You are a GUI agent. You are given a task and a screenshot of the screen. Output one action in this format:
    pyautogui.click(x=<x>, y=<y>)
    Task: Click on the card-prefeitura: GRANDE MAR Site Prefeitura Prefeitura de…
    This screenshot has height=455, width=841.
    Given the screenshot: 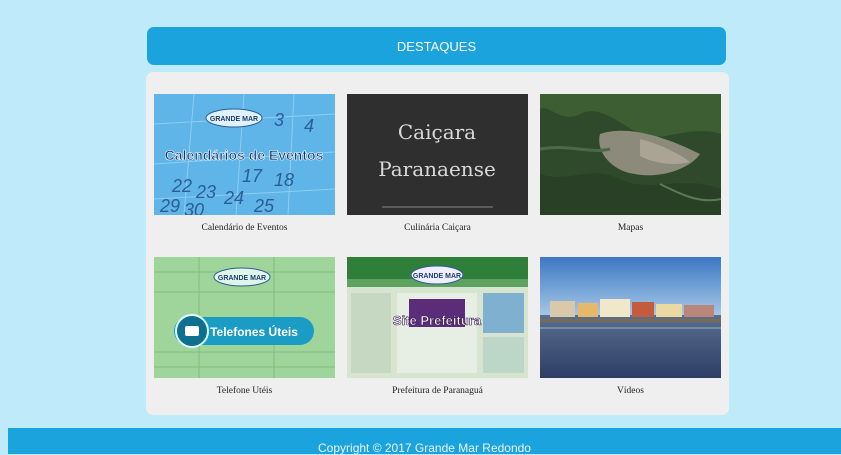 What is the action you would take?
    pyautogui.click(x=437, y=326)
    